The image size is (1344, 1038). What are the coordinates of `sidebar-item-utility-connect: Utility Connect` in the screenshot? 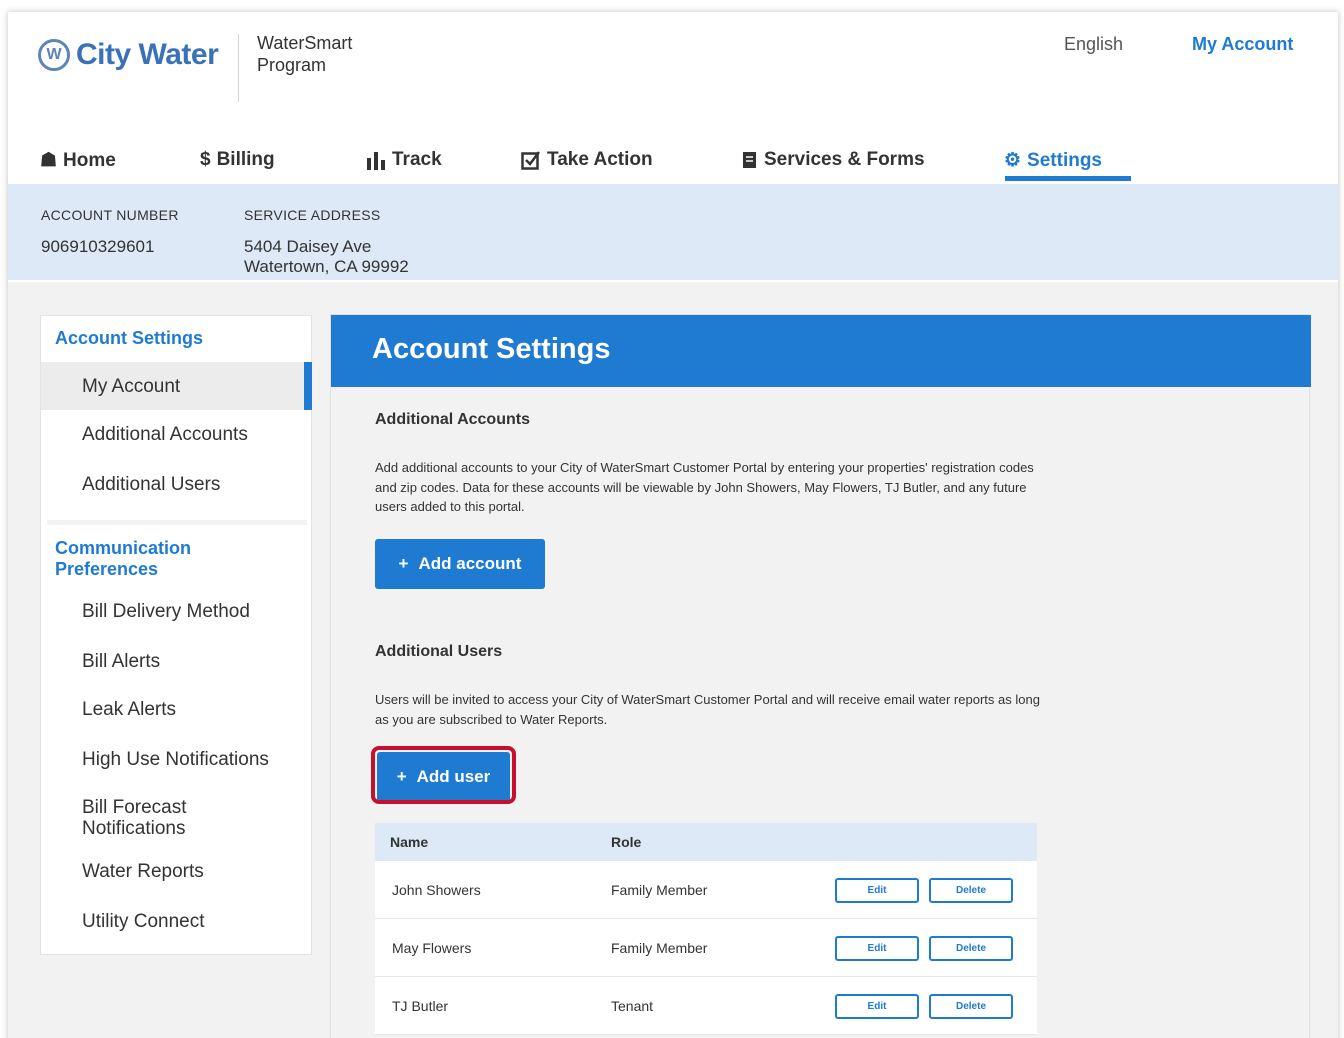 It's located at (143, 921).